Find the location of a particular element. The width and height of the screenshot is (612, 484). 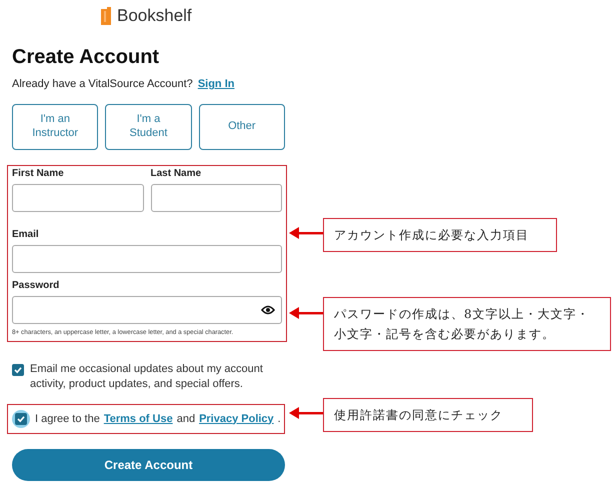

annotation-callout: 使用許諾書の同意にチェック is located at coordinates (428, 415).